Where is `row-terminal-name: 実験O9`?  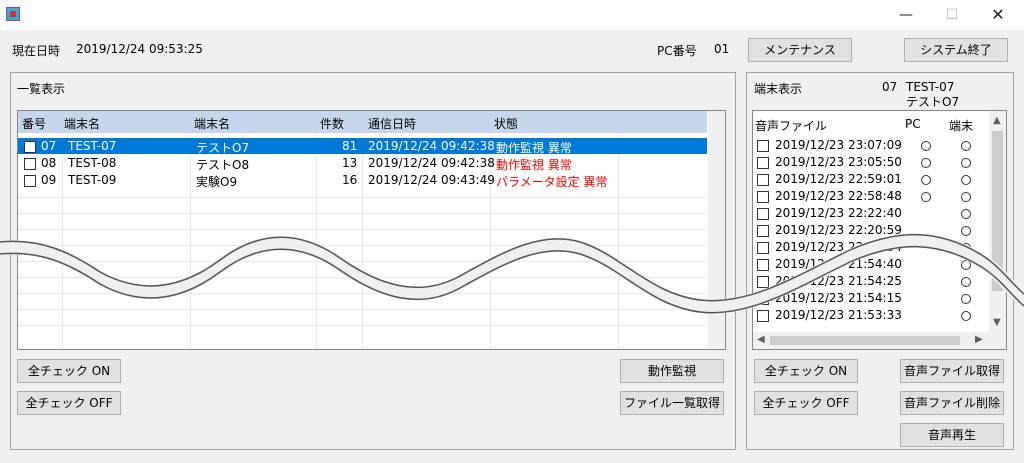
row-terminal-name: 実験O9 is located at coordinates (217, 182).